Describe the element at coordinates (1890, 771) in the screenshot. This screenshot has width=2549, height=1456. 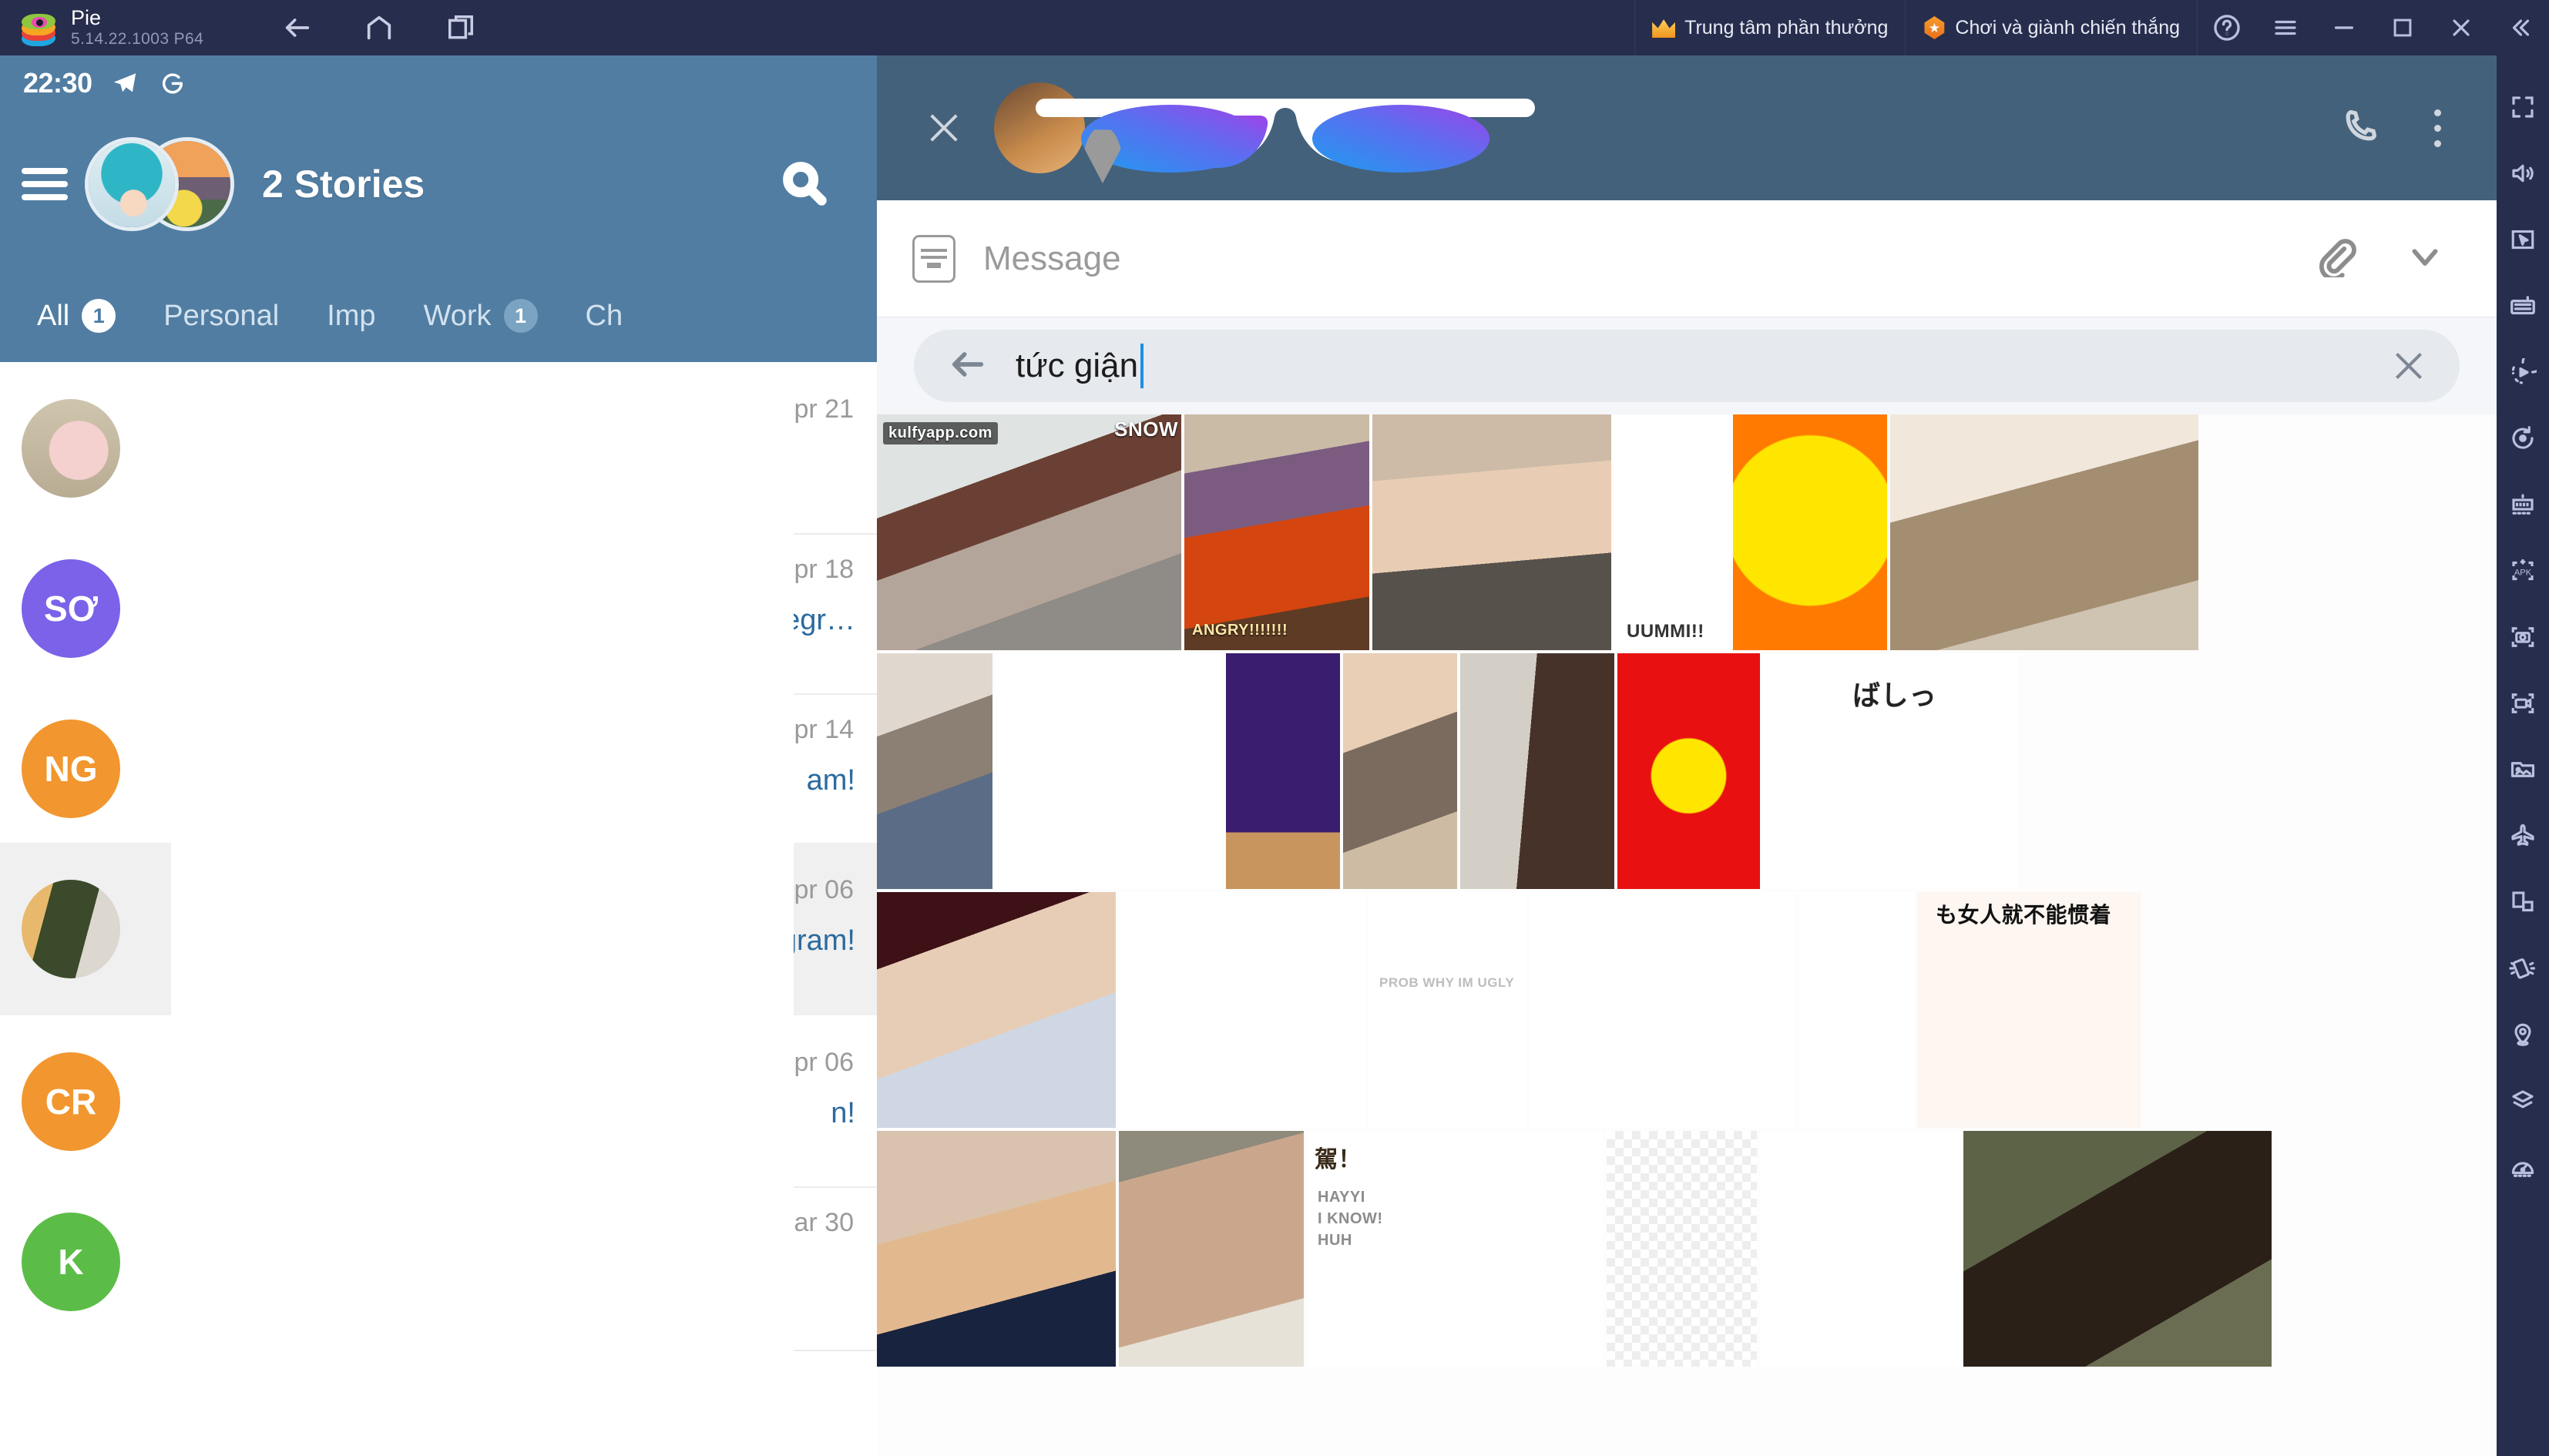
I see `gif-two-cats-bashi: ばしっ` at that location.